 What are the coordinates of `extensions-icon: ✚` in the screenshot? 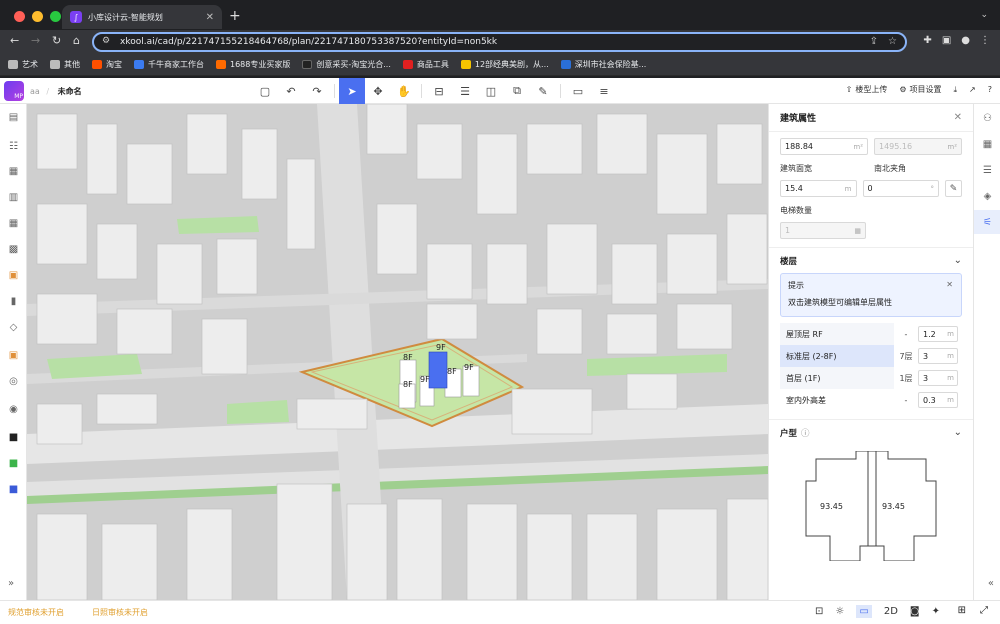 It's located at (927, 40).